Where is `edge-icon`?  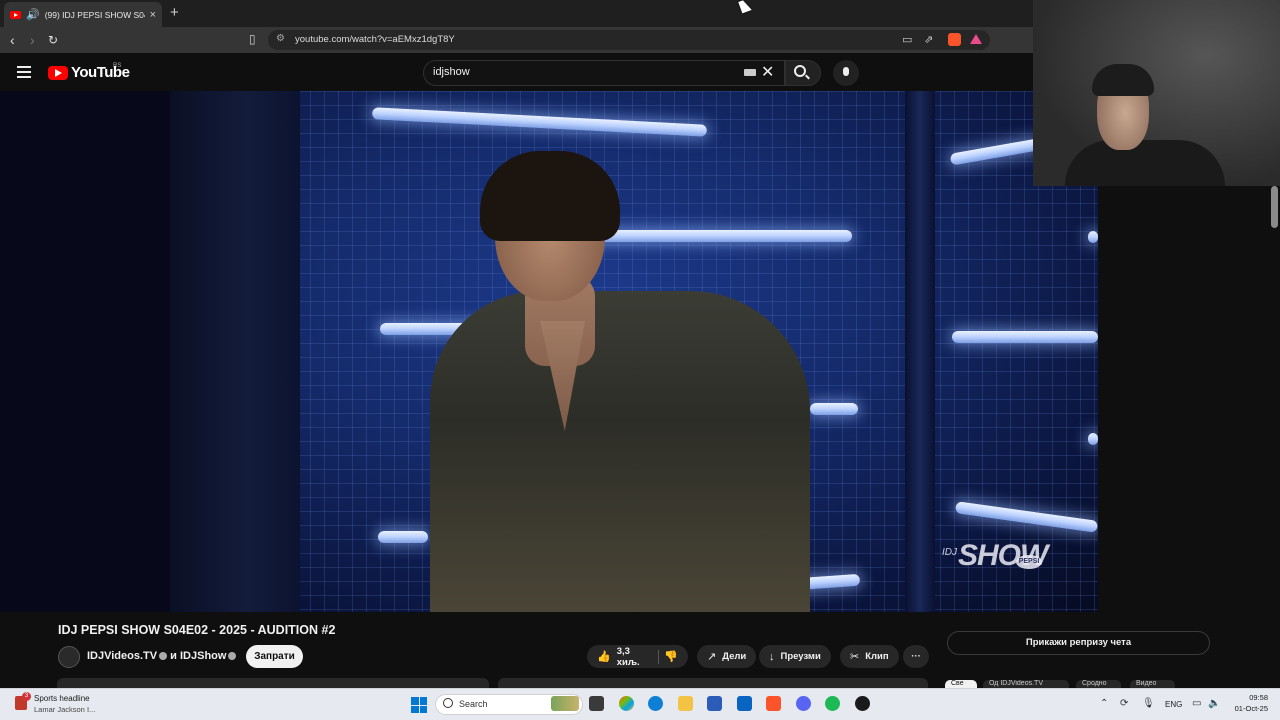
edge-icon is located at coordinates (655, 703).